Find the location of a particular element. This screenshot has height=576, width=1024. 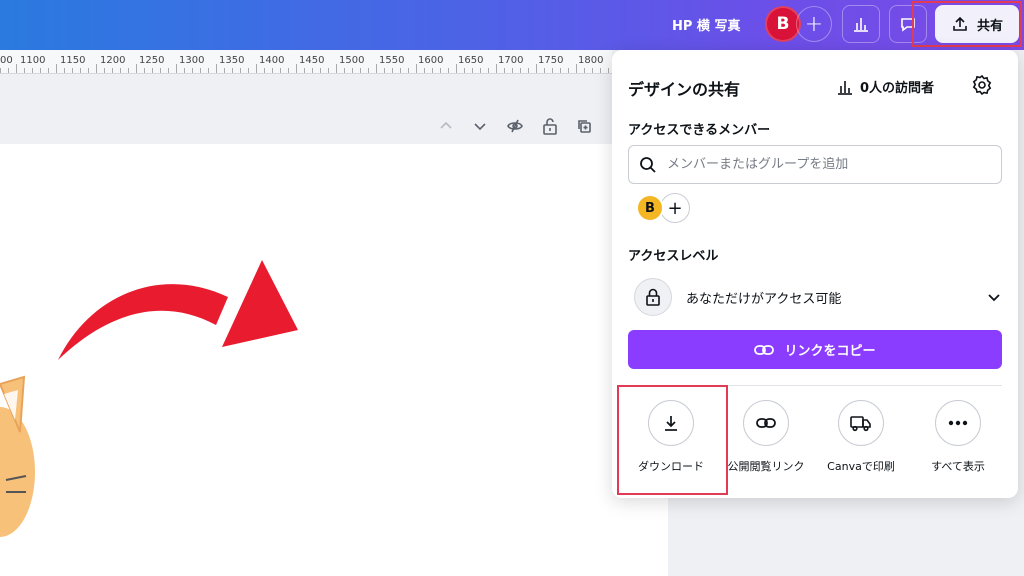

more-icon-wrapper is located at coordinates (958, 423).